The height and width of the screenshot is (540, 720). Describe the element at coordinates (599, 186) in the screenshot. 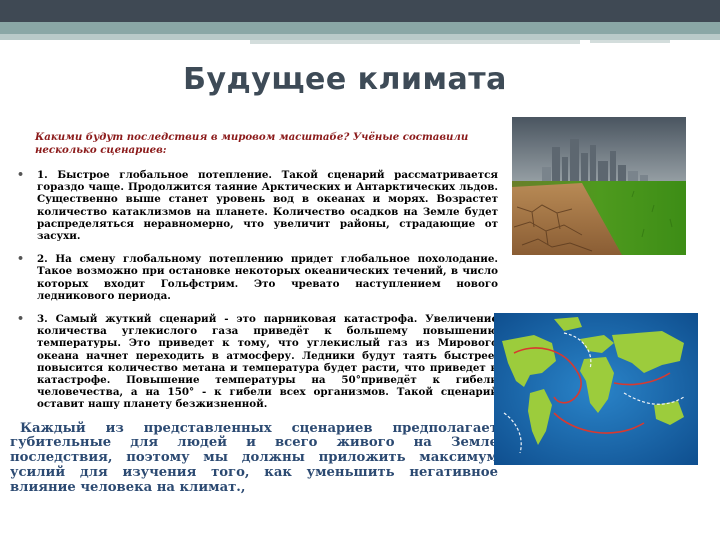

I see `climate-contrast-image` at that location.